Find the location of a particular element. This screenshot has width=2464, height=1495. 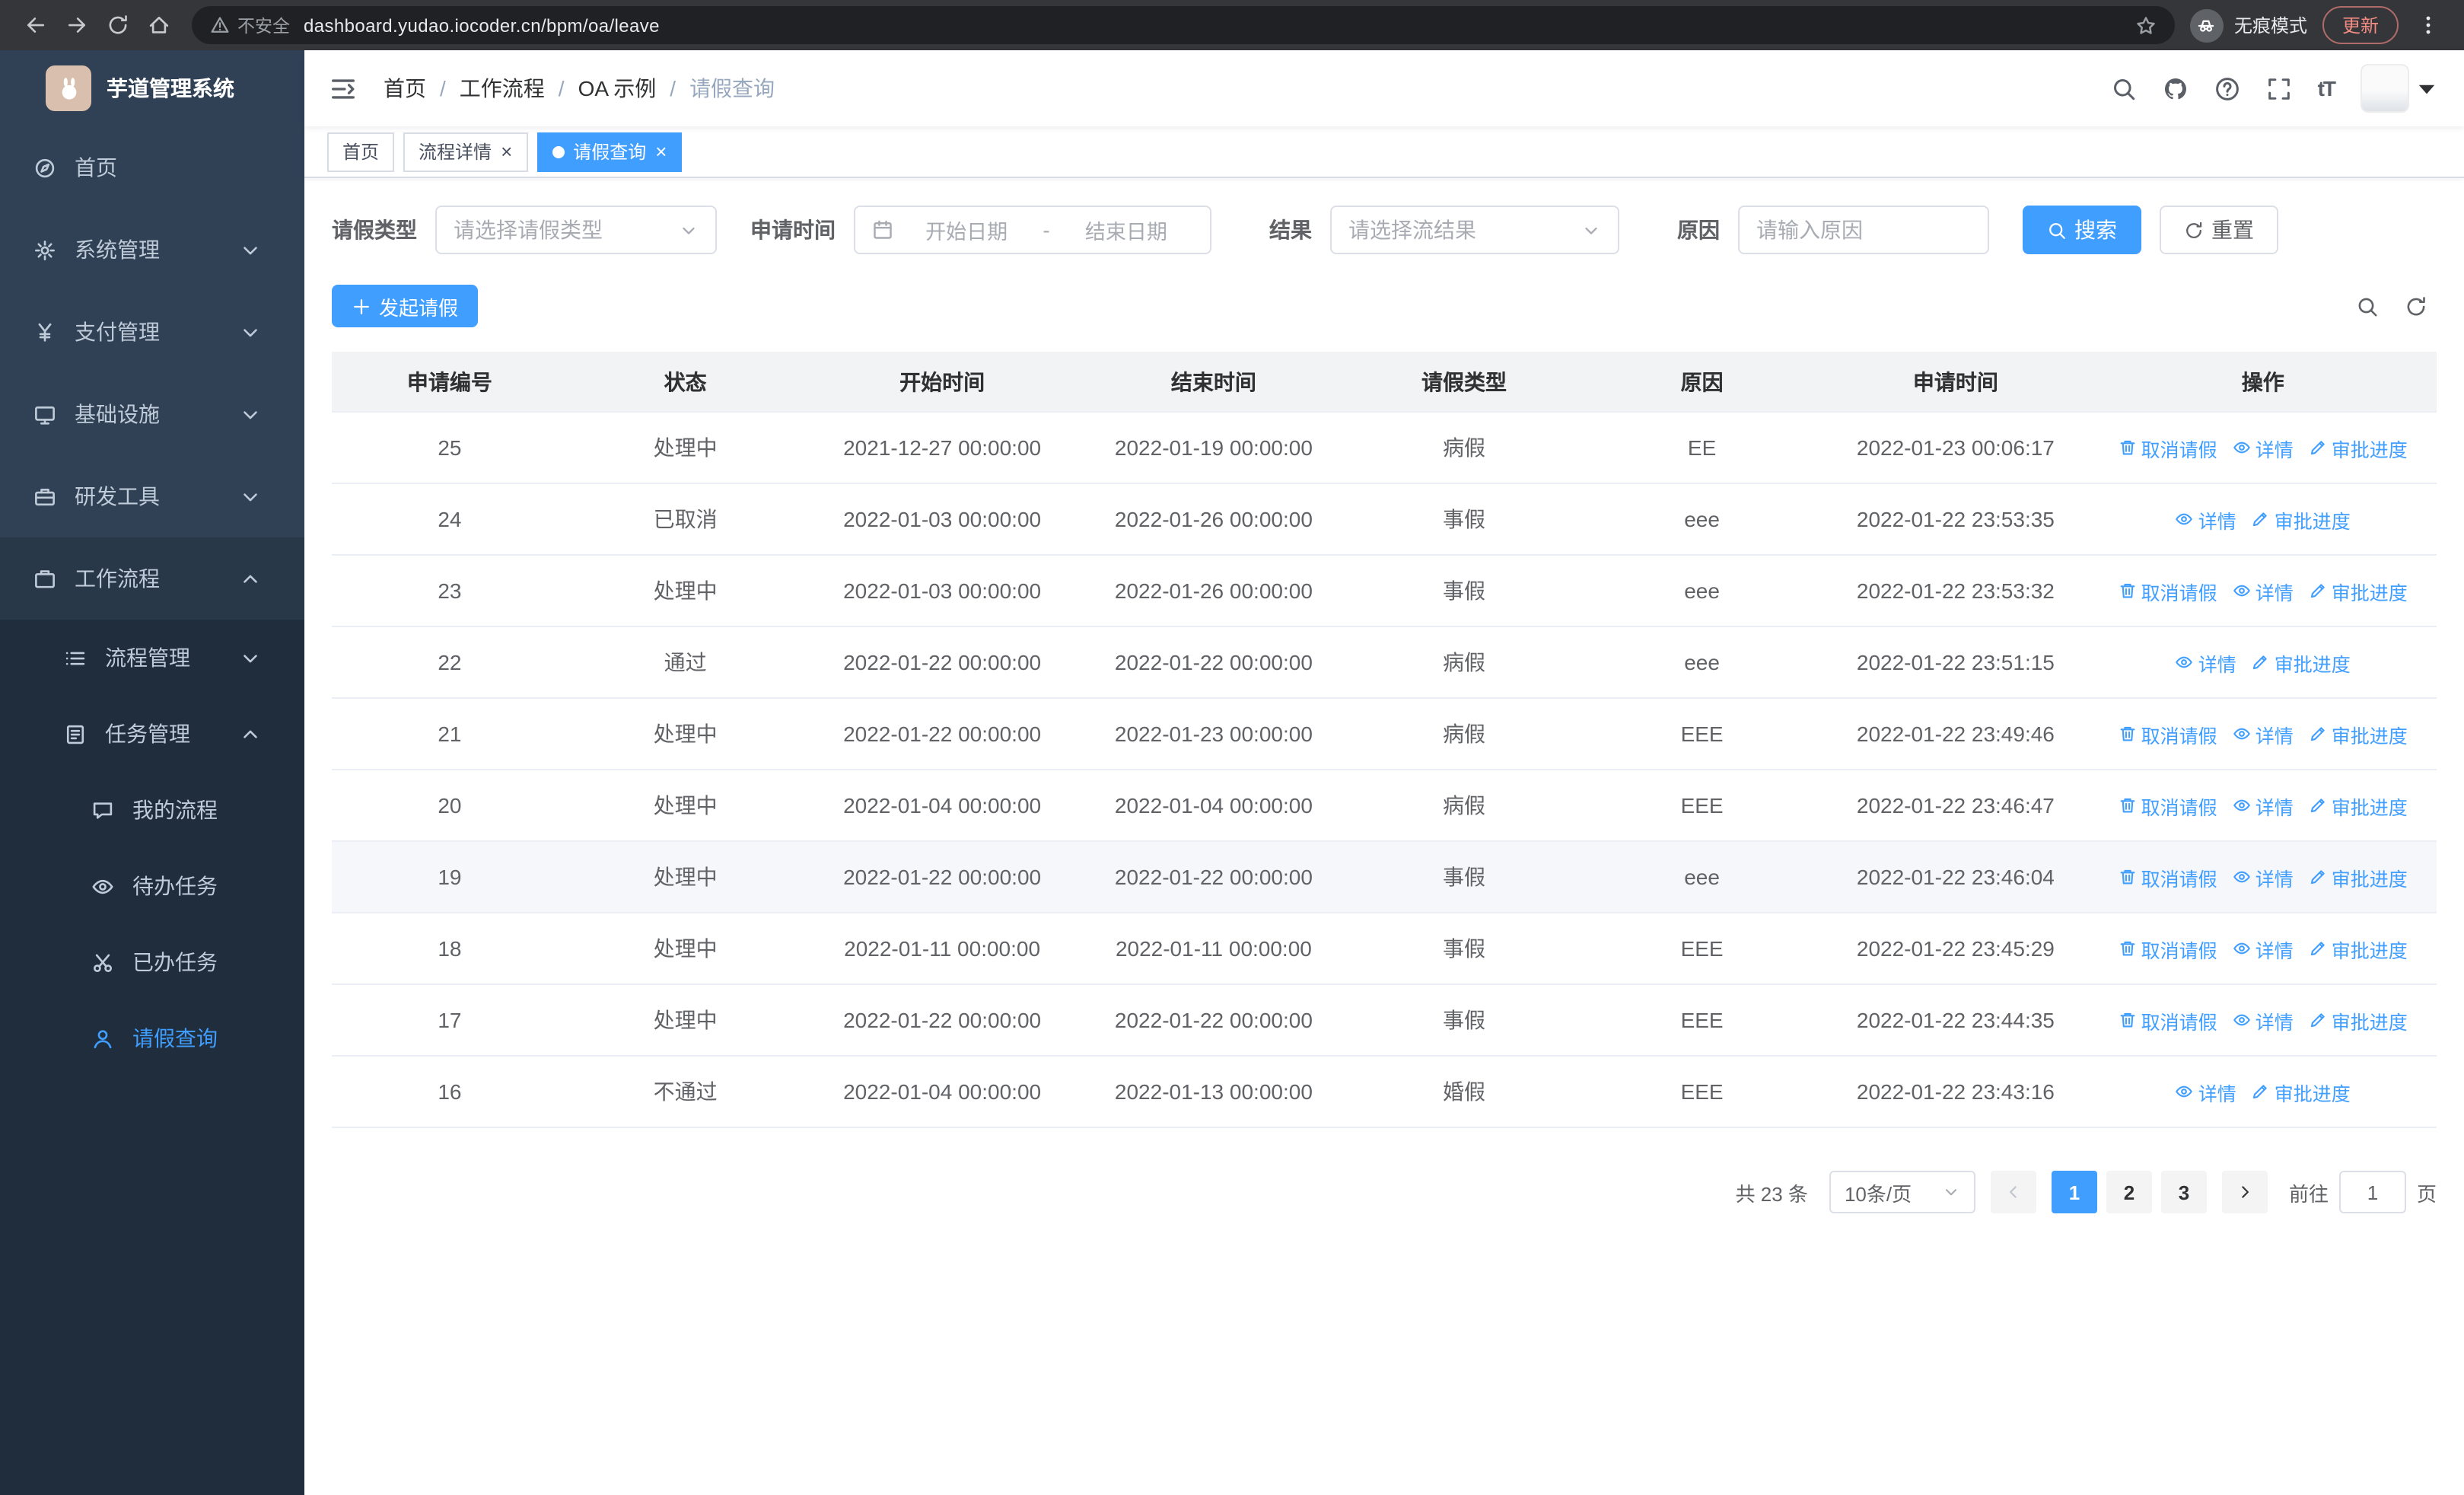

sidebar-item-7: 任务管理 is located at coordinates (152, 734).